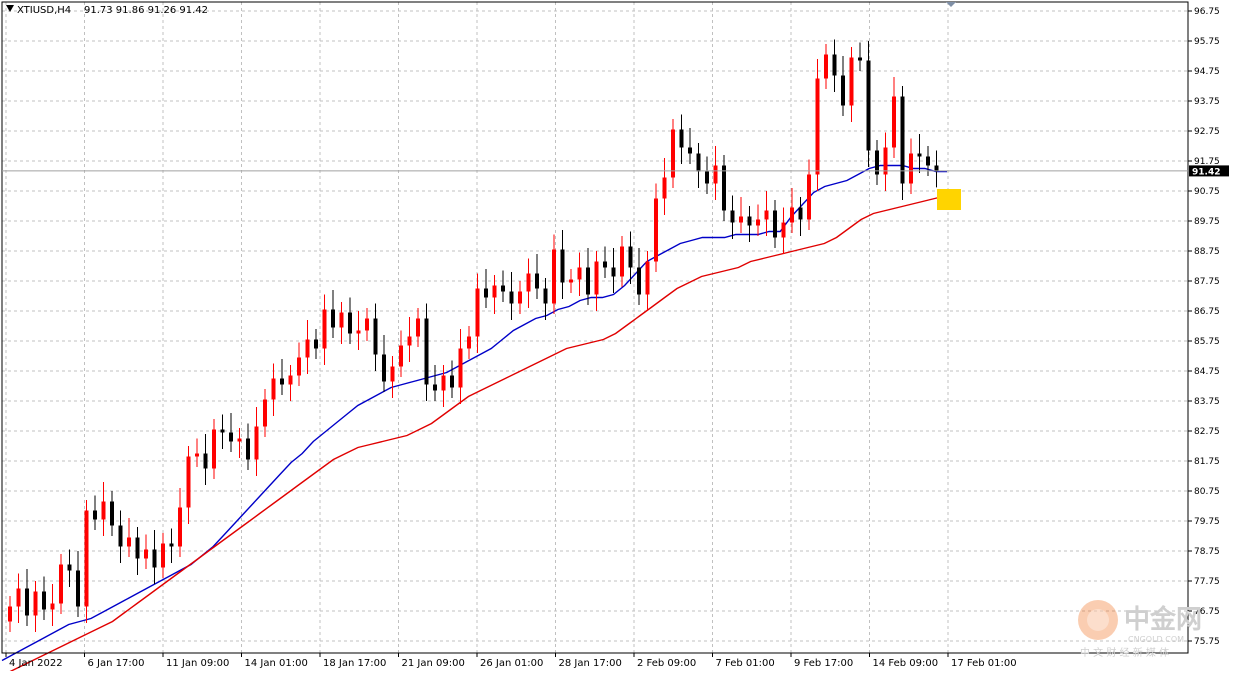 This screenshot has width=1233, height=675. What do you see at coordinates (1163, 619) in the screenshot?
I see `watermark-brand: 中金网` at bounding box center [1163, 619].